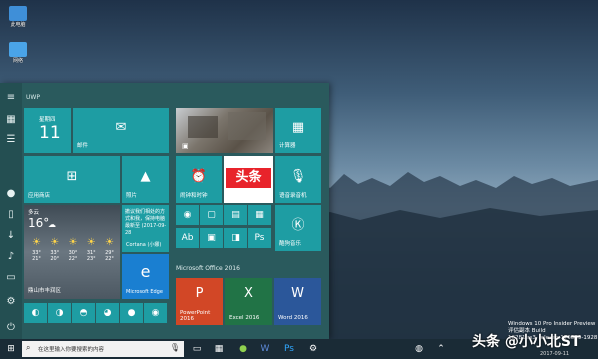 Image resolution: width=598 pixels, height=359 pixels. I want to click on desktop-icon-network: 网络, so click(18, 53).